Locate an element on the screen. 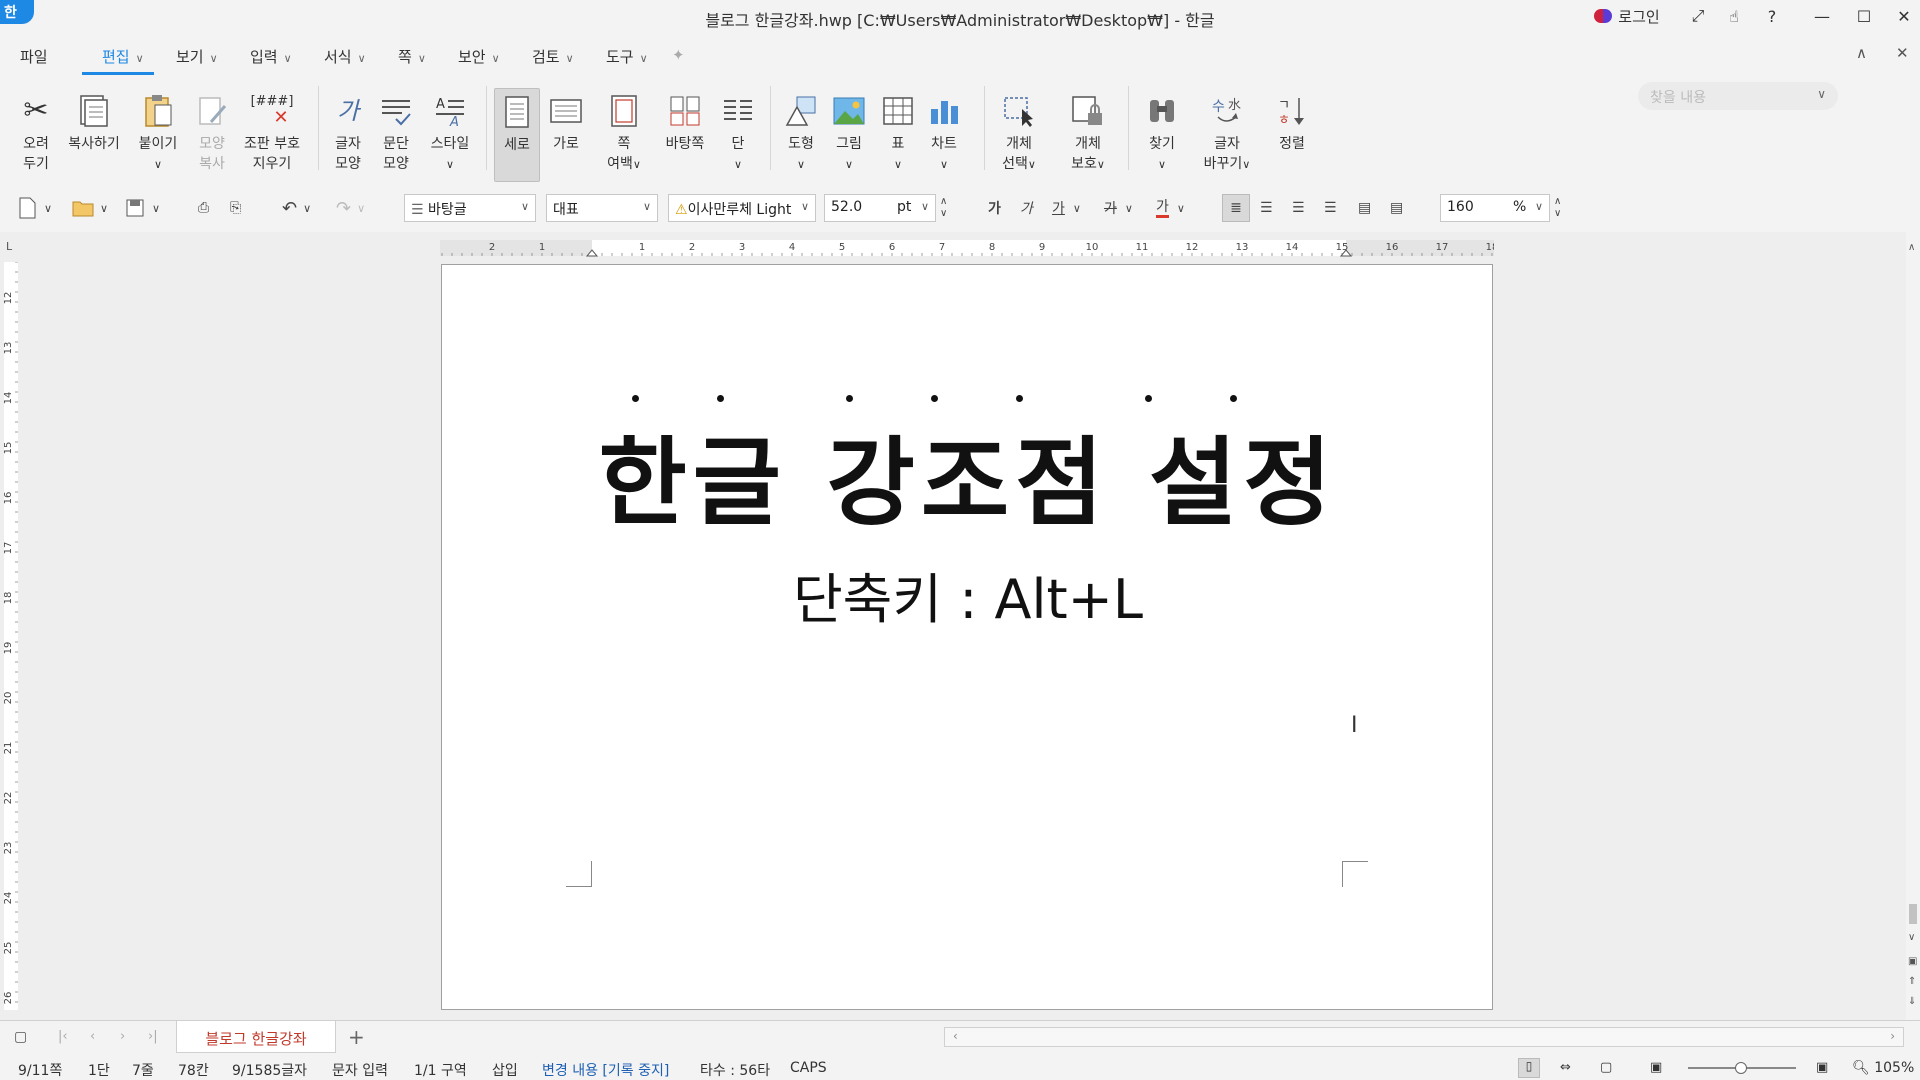 The width and height of the screenshot is (1920, 1080). save-button: ∨ is located at coordinates (143, 208).